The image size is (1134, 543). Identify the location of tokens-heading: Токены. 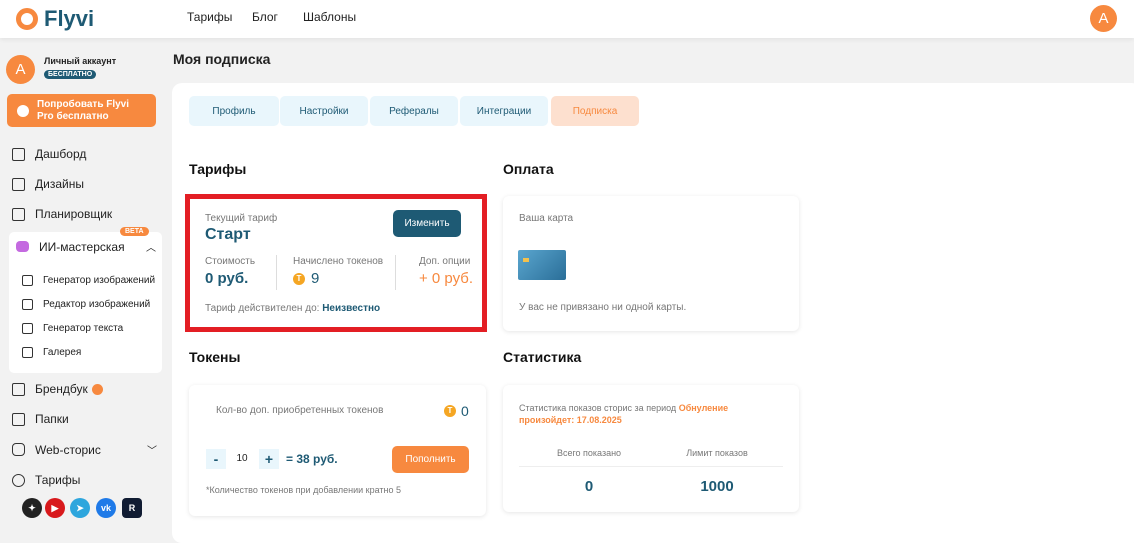
(215, 357).